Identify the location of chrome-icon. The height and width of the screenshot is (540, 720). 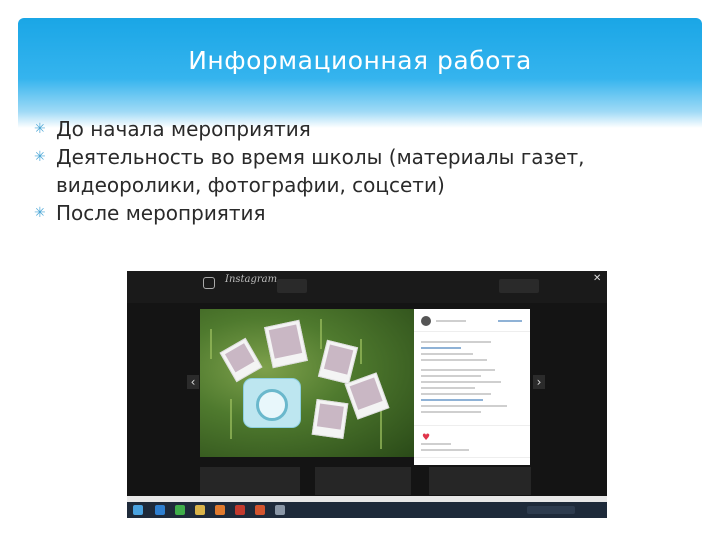
(180, 510).